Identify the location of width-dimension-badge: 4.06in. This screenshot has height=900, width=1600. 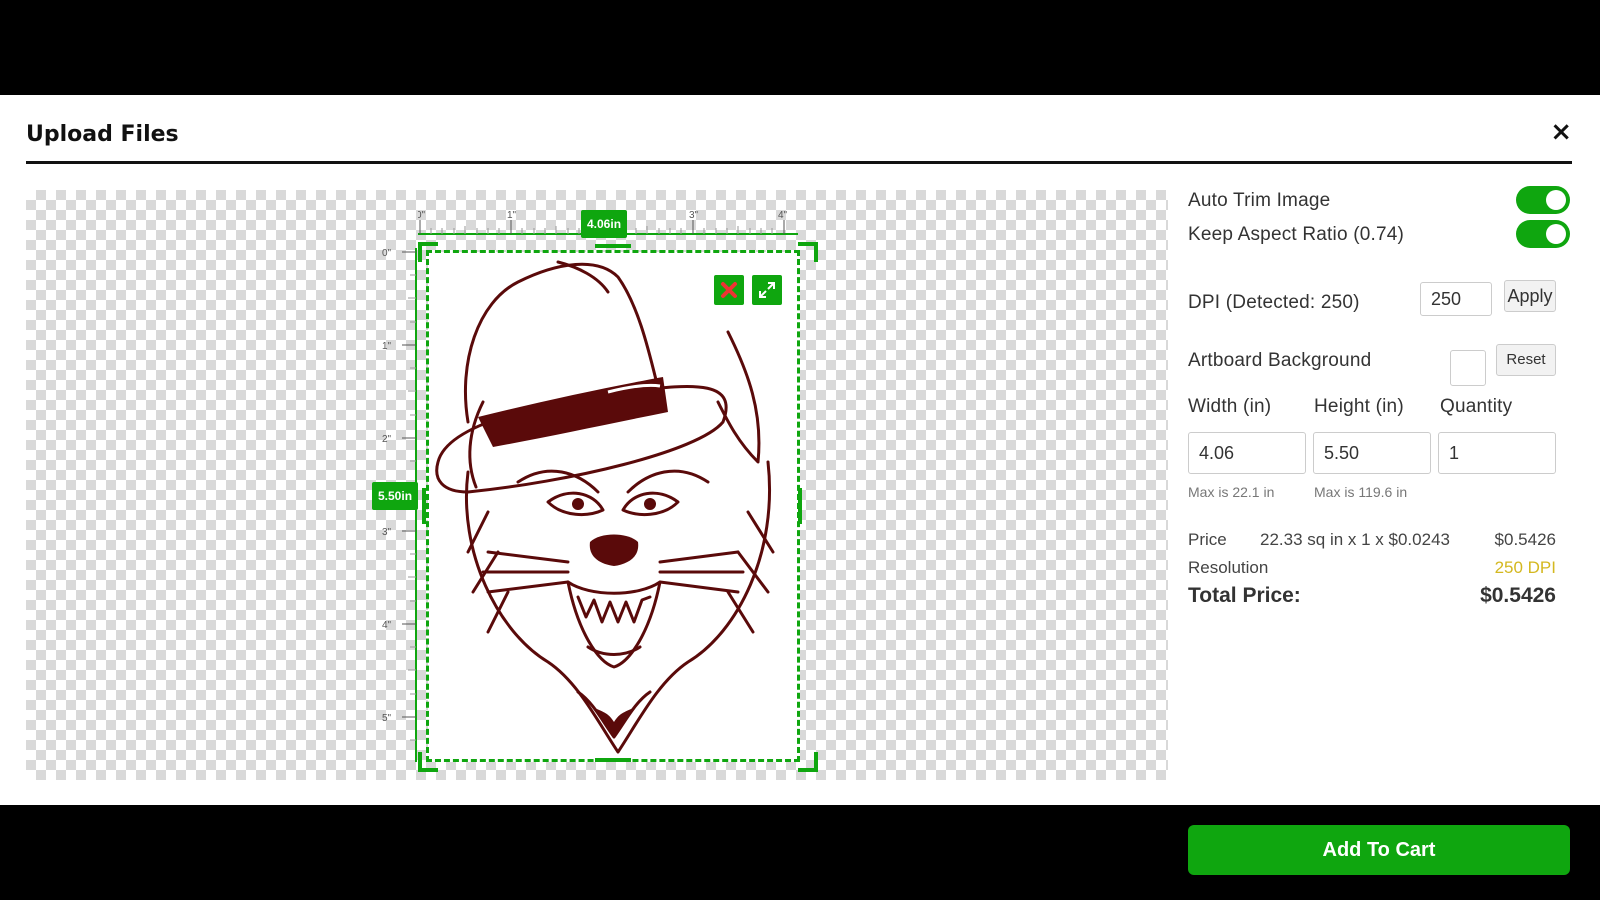
(604, 224).